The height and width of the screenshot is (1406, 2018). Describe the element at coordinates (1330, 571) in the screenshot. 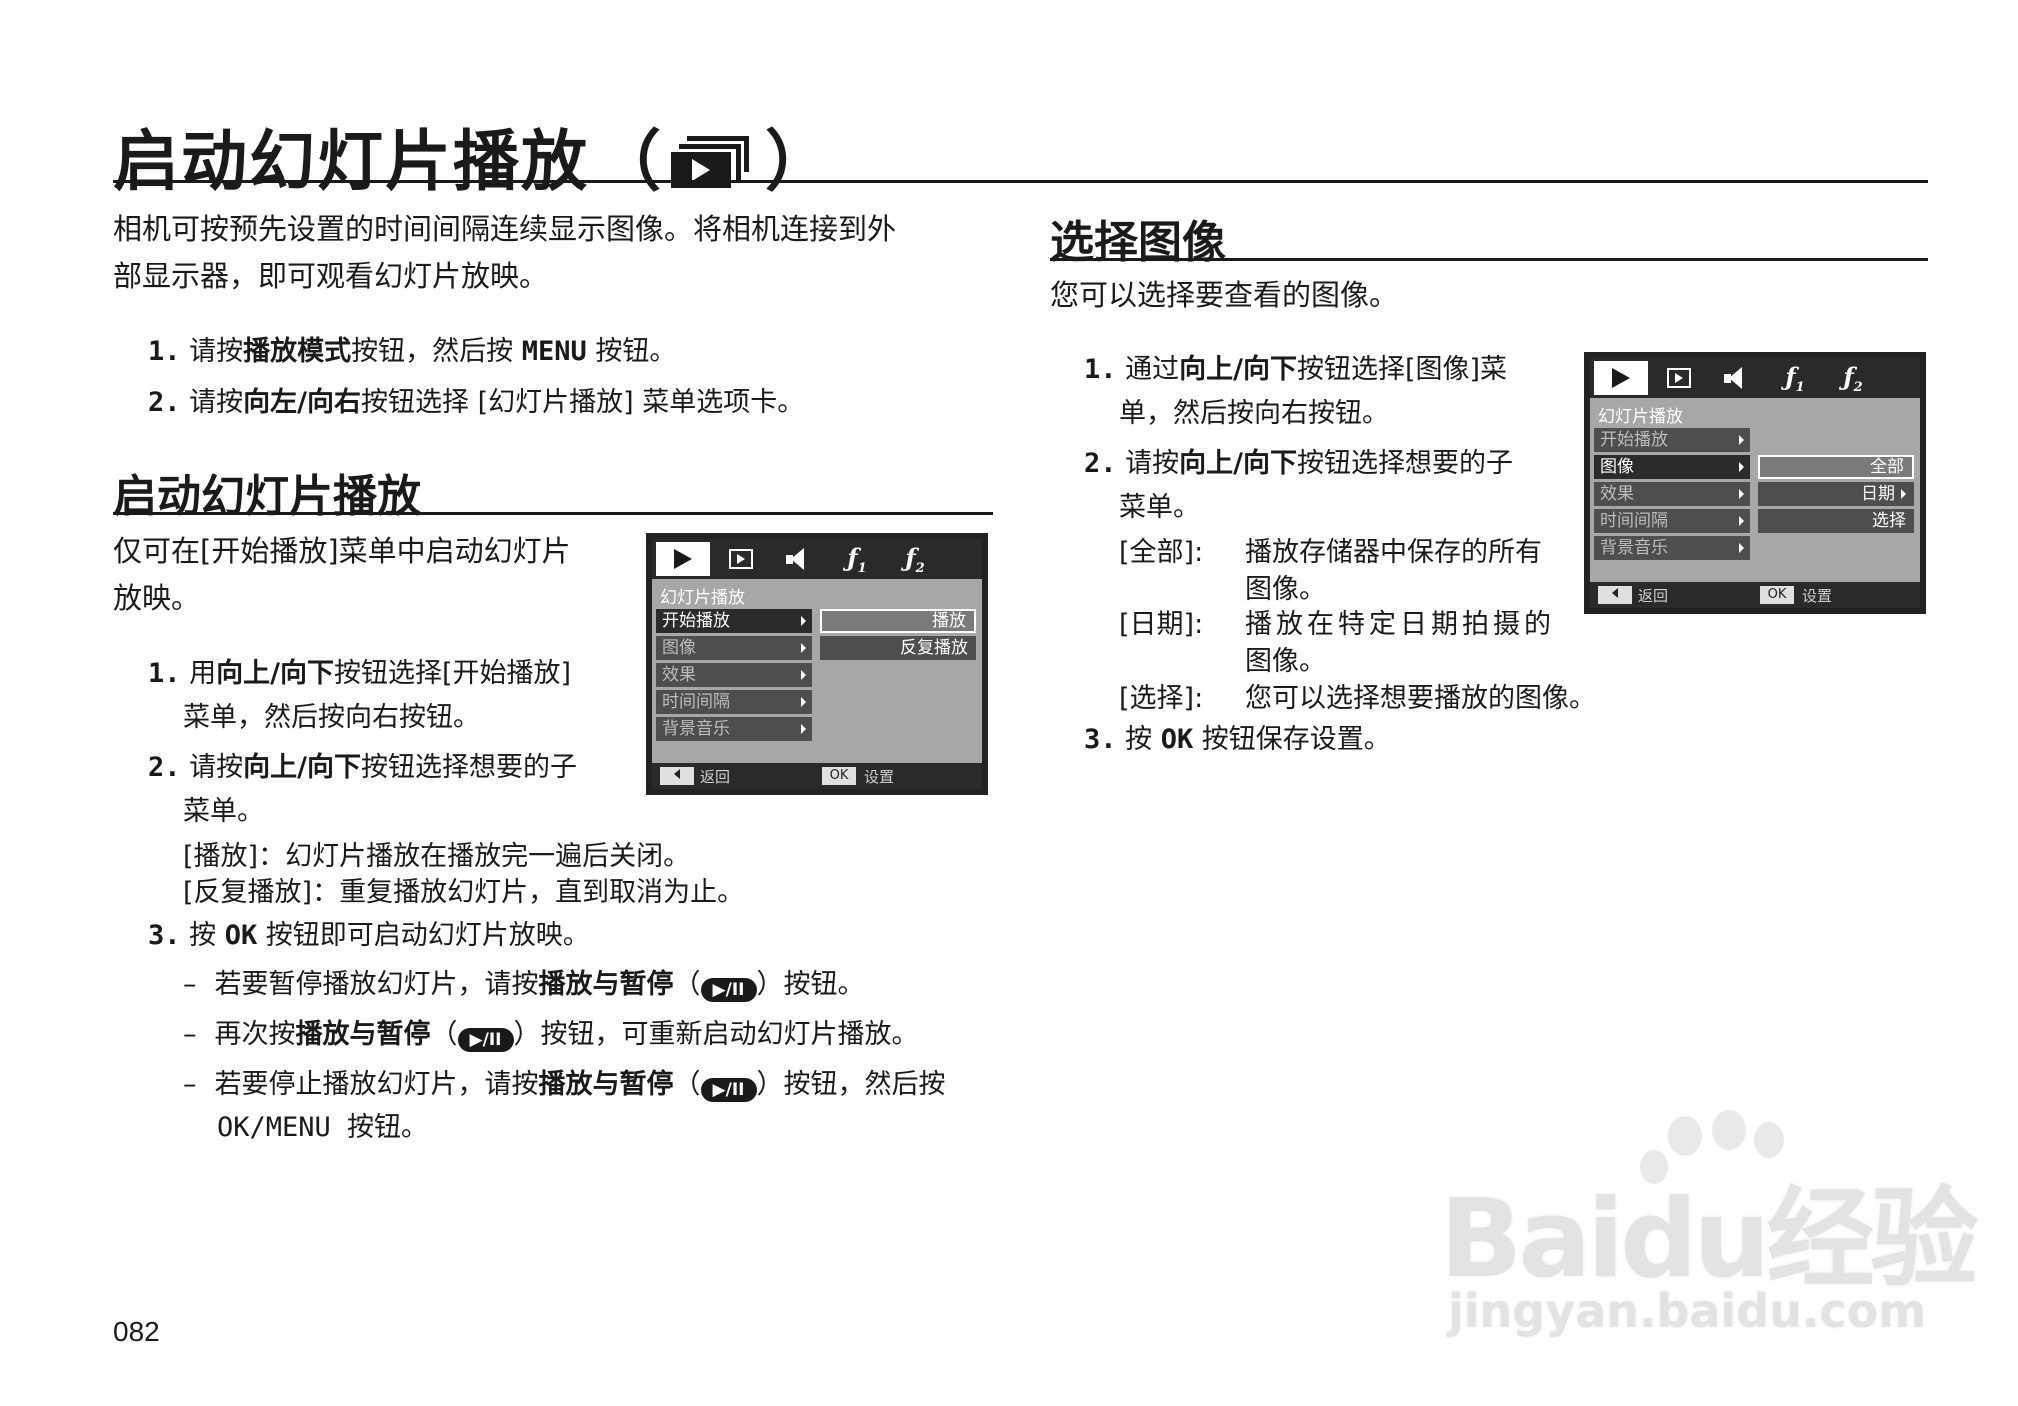

I see `select-option-all: [全部]: 播放存储器中保存的所有 图像。` at that location.